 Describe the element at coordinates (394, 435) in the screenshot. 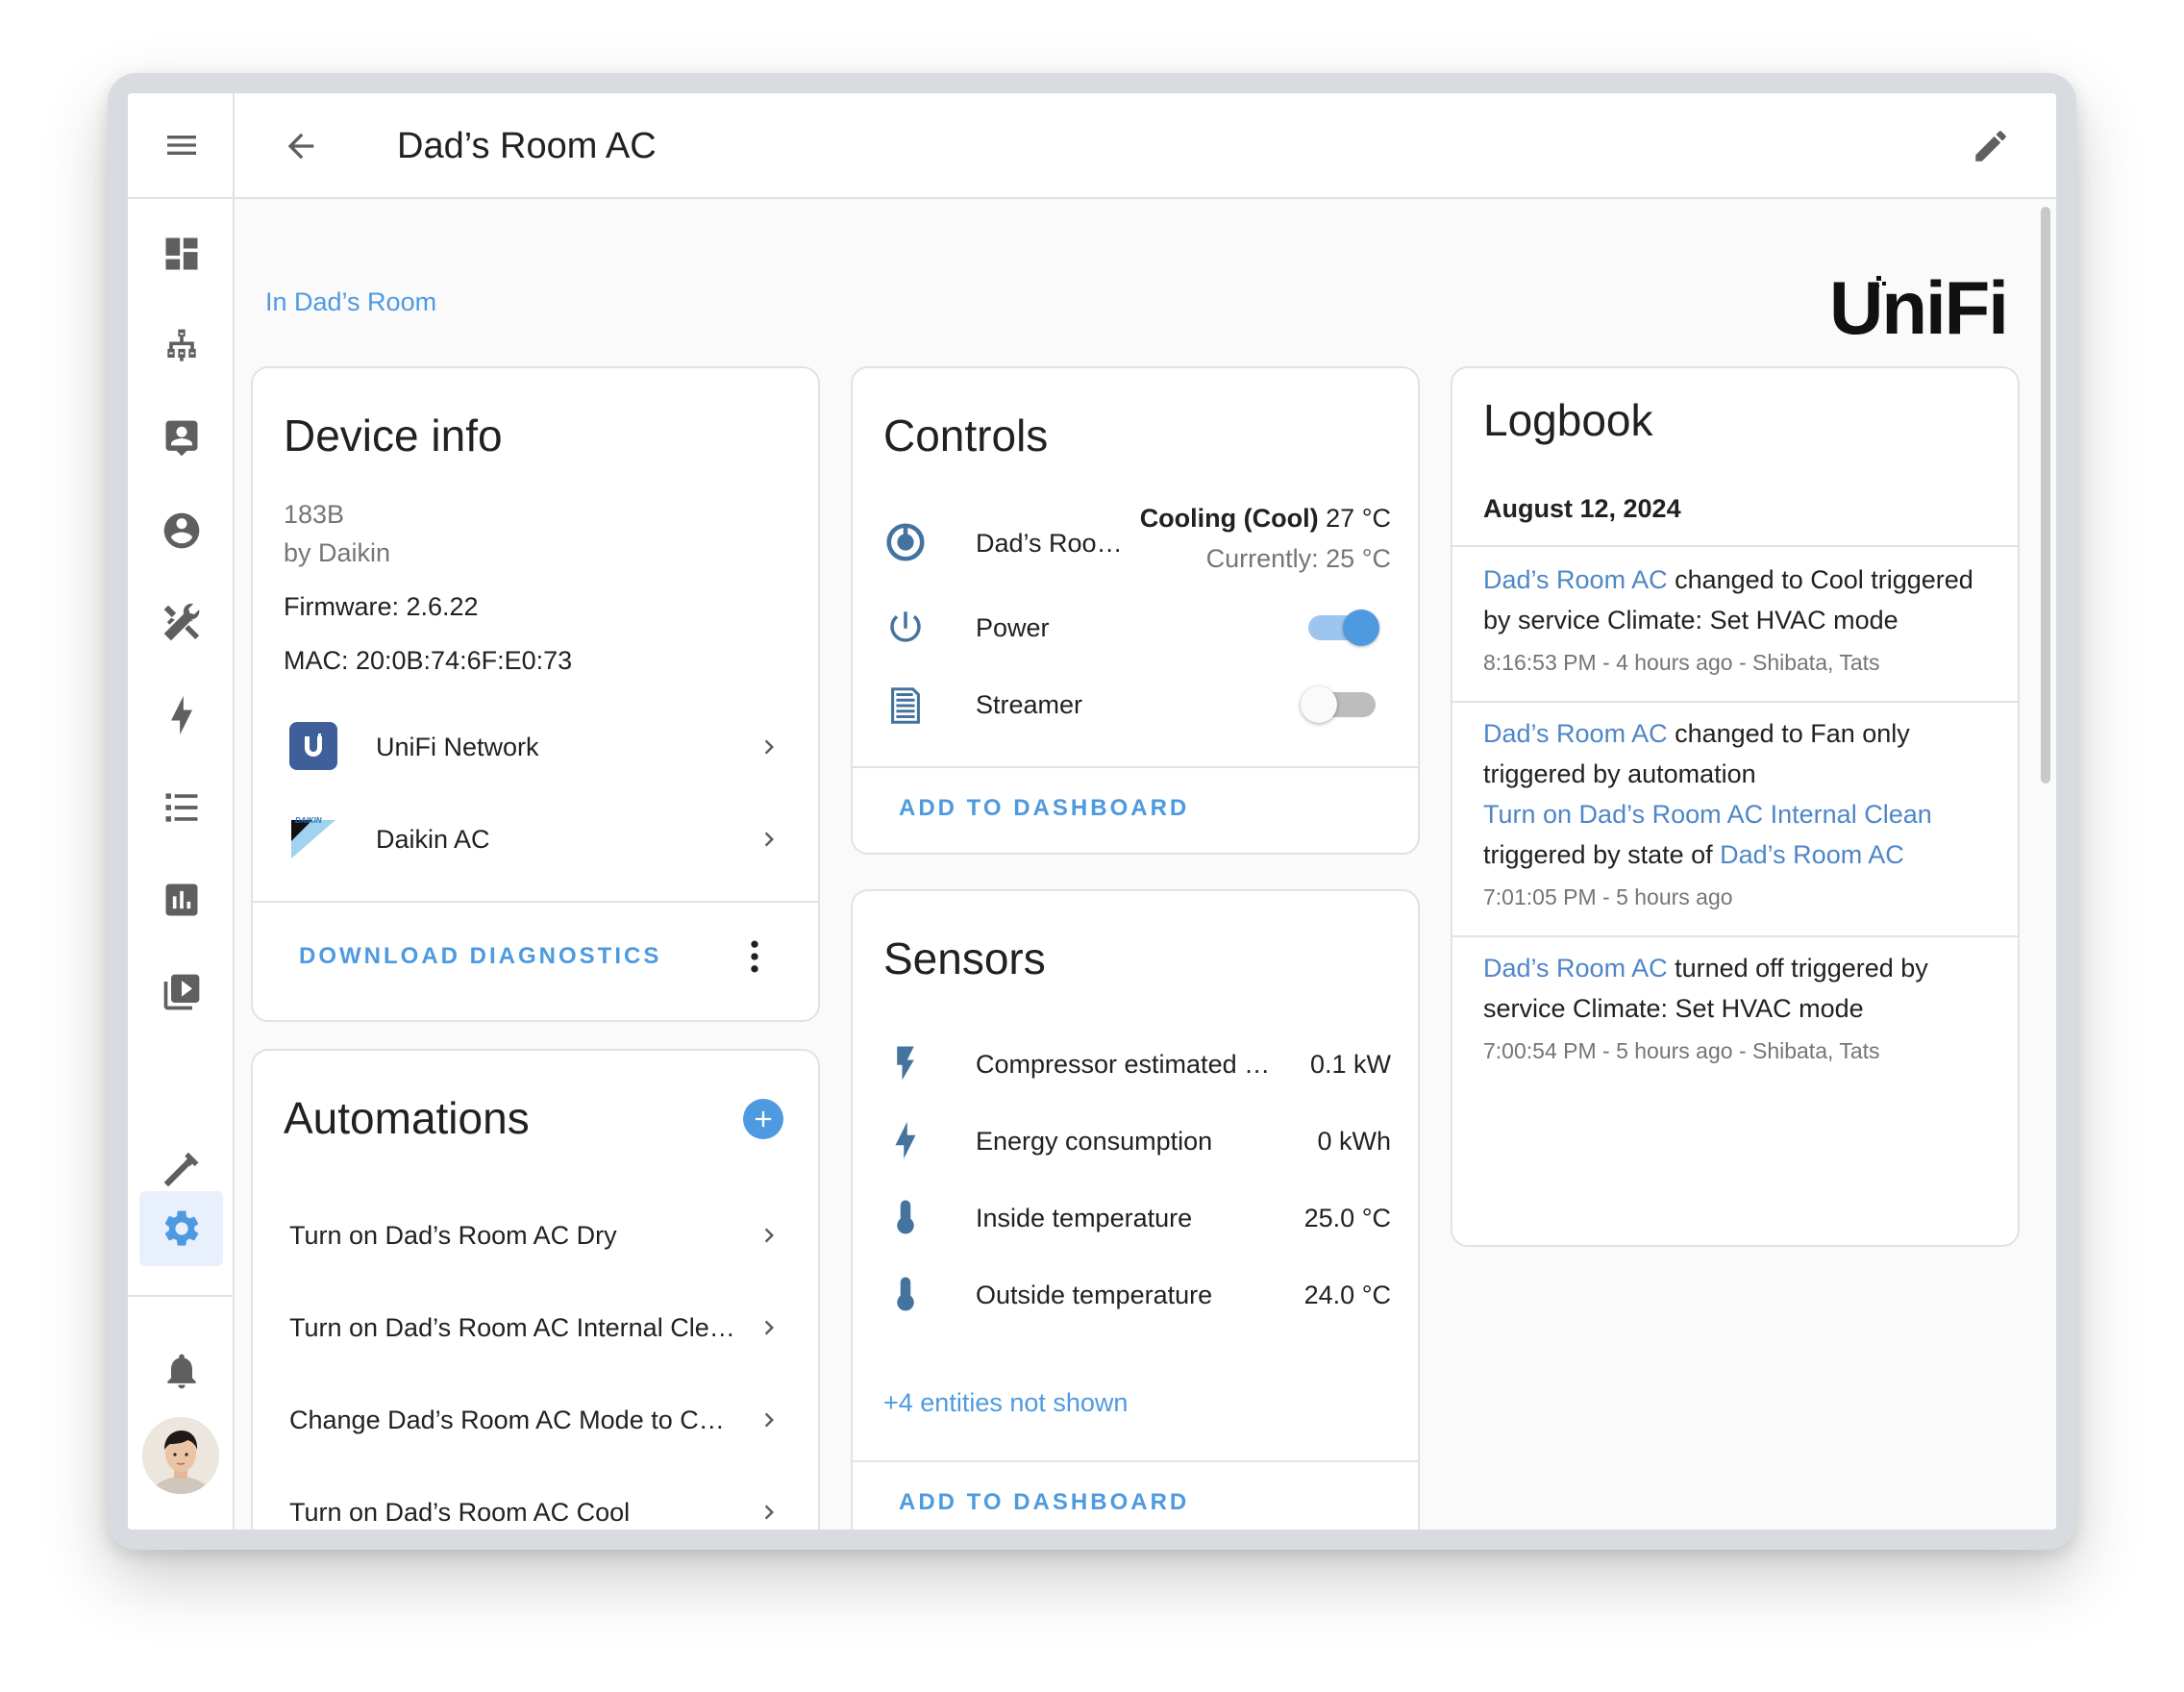

I see `card-title: Device info` at that location.